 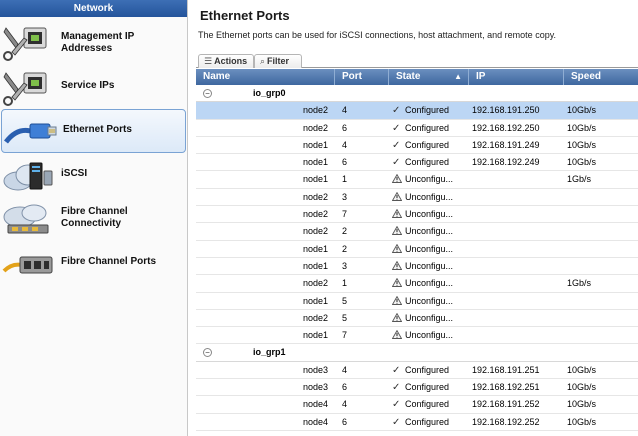 I want to click on iscsi-cloud-icon, so click(x=28, y=176).